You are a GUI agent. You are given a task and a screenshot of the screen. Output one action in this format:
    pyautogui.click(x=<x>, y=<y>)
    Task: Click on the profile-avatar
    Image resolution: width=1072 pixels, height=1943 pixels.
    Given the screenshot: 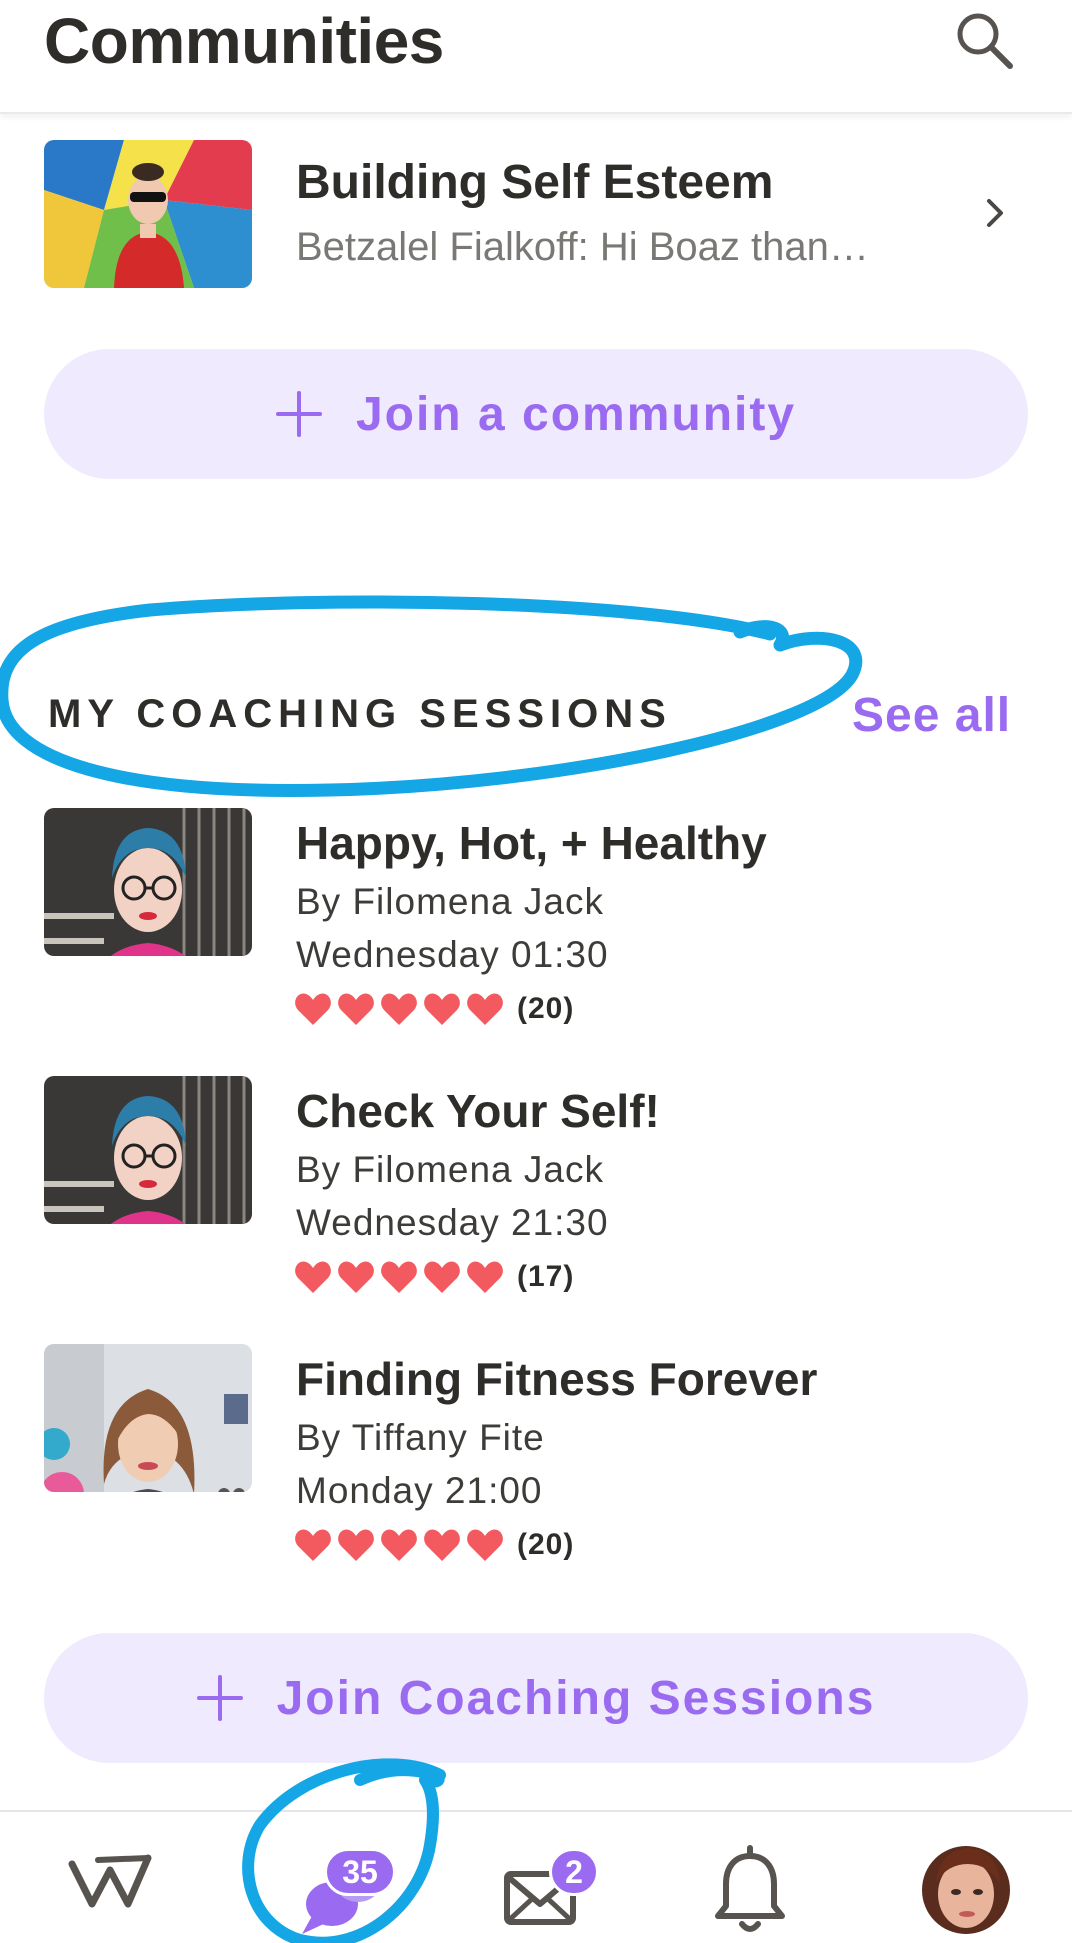 What is the action you would take?
    pyautogui.click(x=966, y=1890)
    